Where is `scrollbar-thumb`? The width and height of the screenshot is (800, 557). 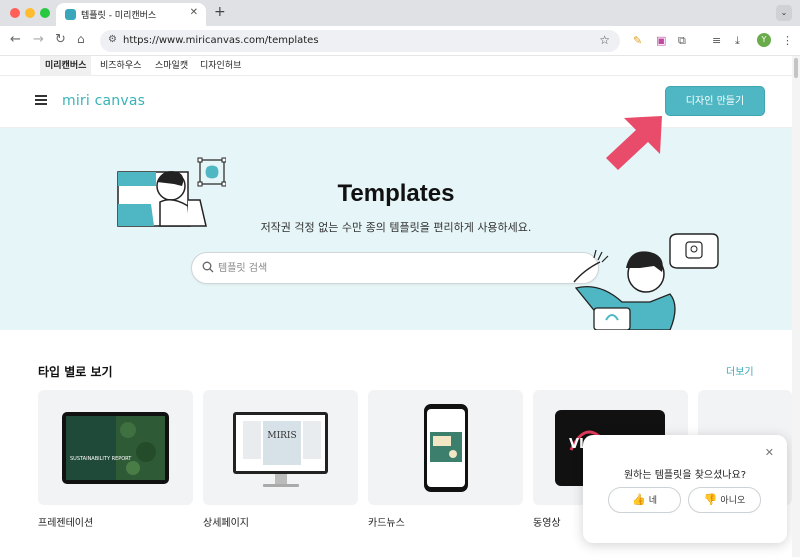
scrollbar-thumb is located at coordinates (796, 68).